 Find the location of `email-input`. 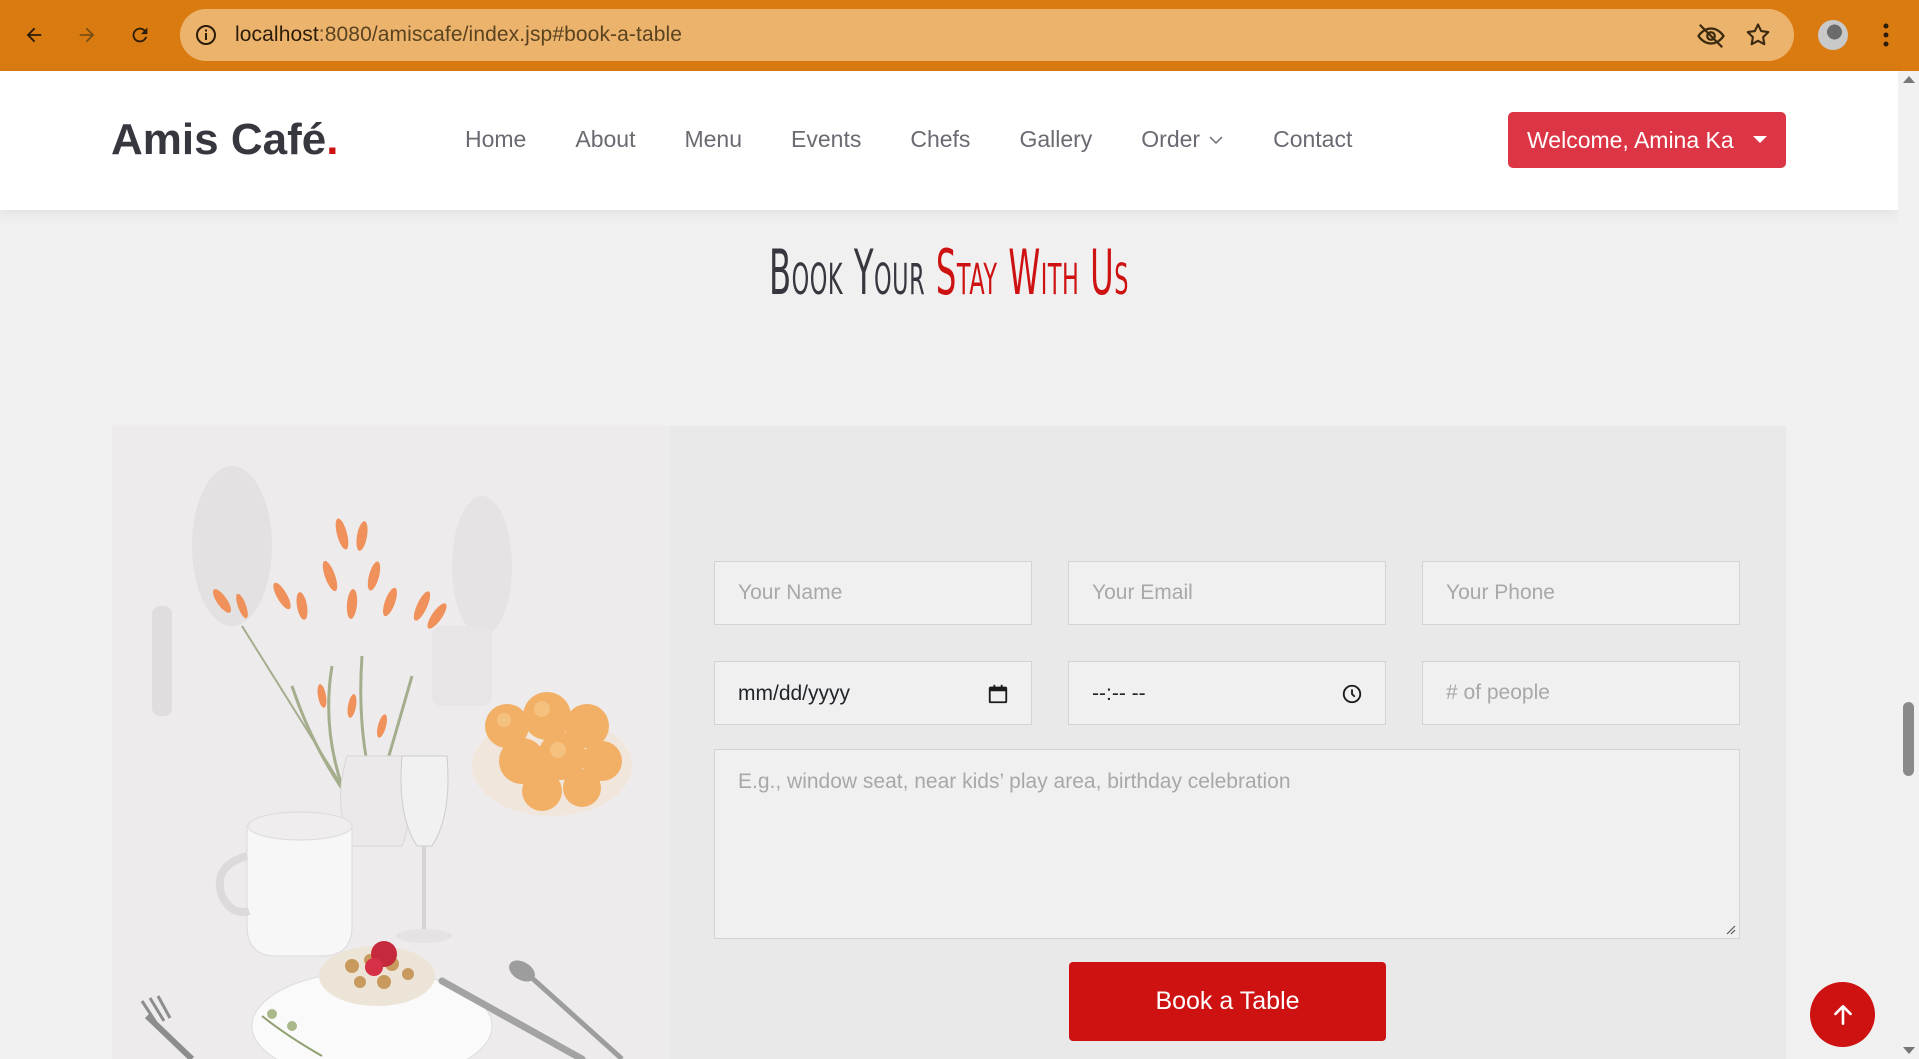

email-input is located at coordinates (1227, 593).